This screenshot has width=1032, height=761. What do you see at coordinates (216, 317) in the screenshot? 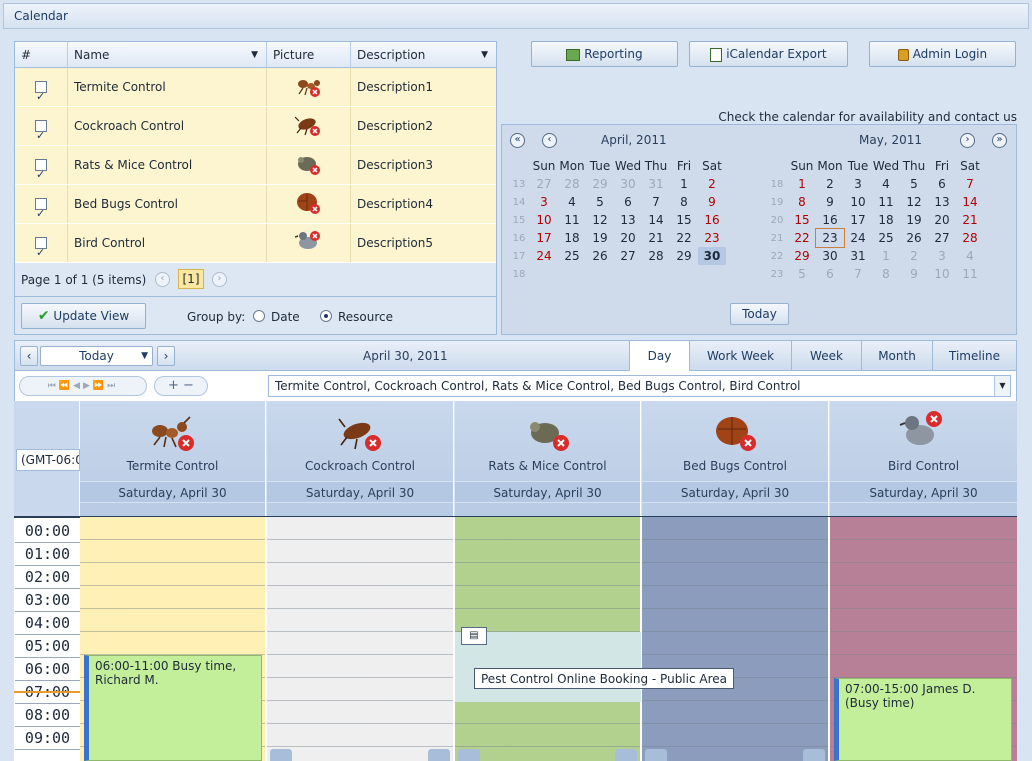
I see `group-by-label: Group by:` at bounding box center [216, 317].